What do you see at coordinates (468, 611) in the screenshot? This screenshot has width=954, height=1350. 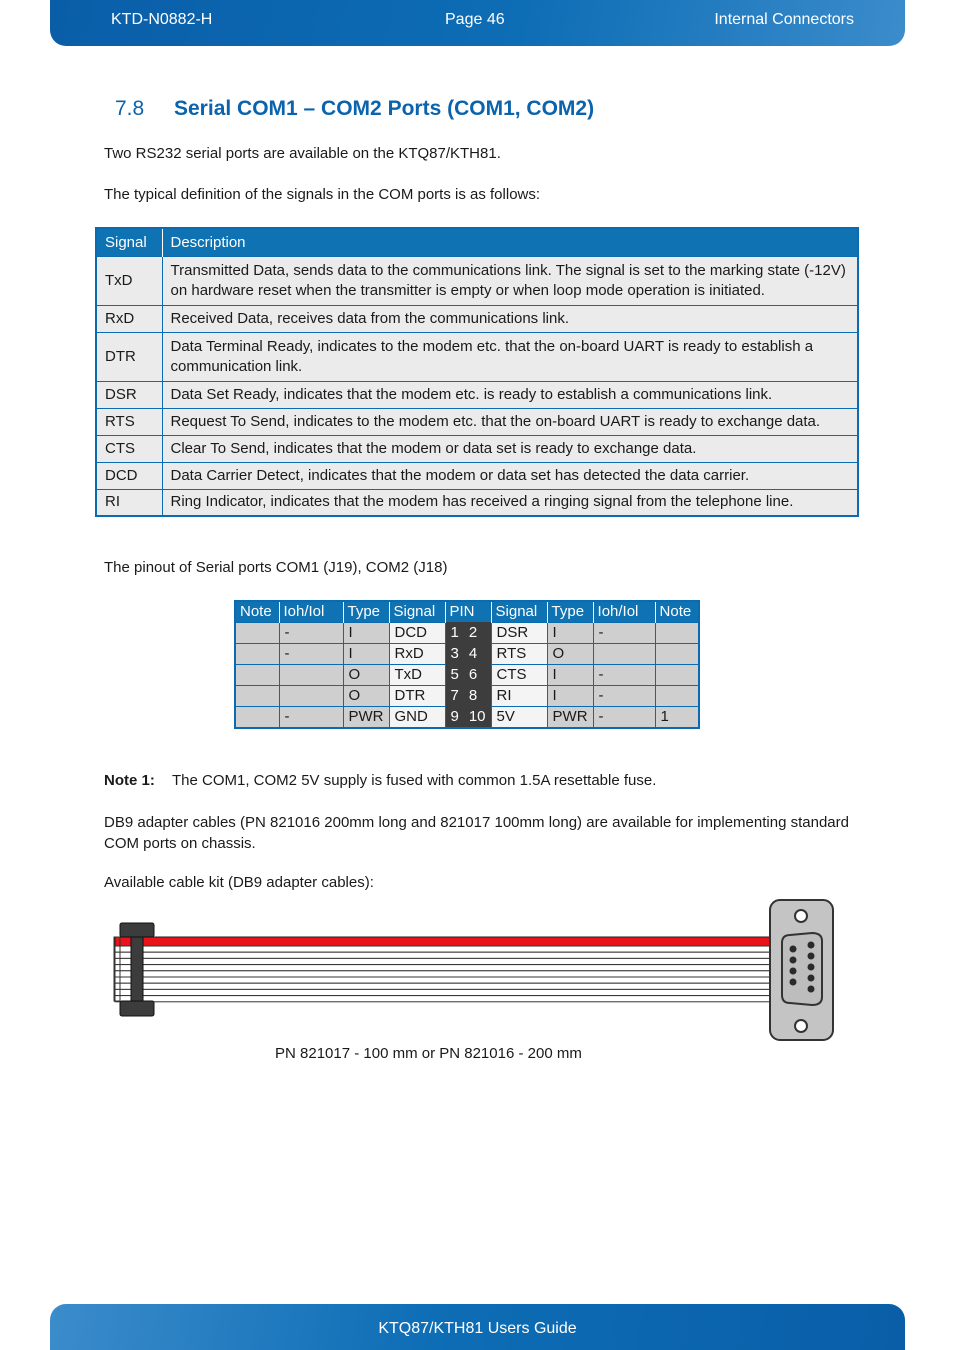 I see `column-header-pin: PIN` at bounding box center [468, 611].